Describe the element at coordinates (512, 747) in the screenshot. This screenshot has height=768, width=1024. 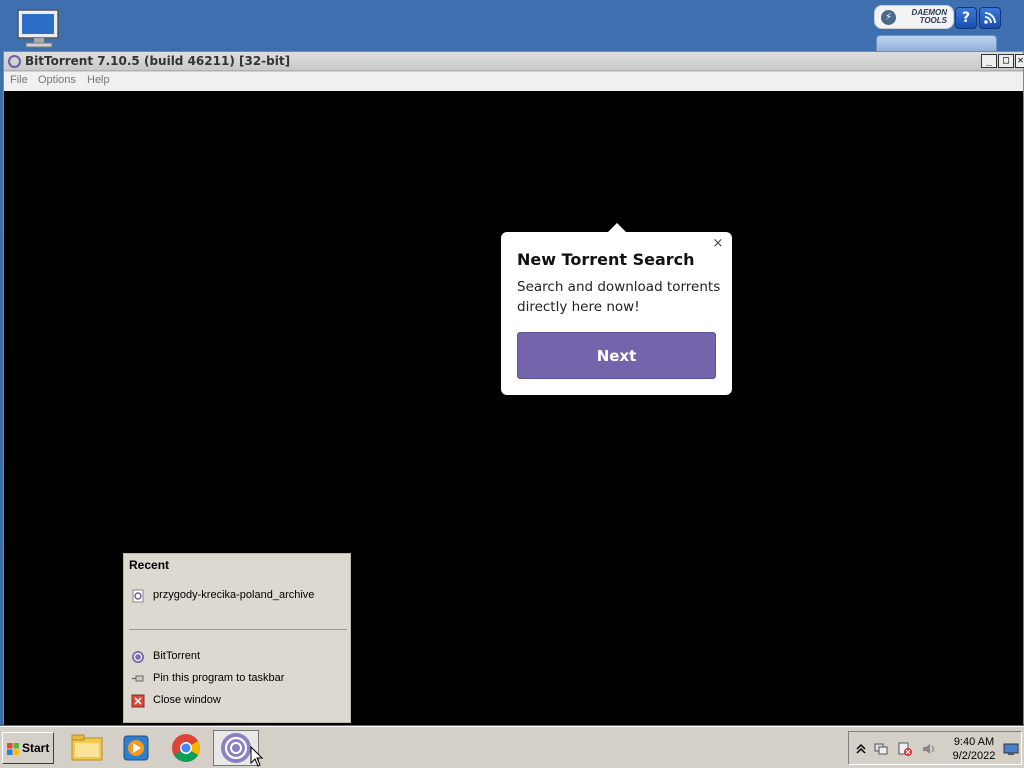
I see `taskbar: Start 9:40 AM 9/2/2022` at that location.